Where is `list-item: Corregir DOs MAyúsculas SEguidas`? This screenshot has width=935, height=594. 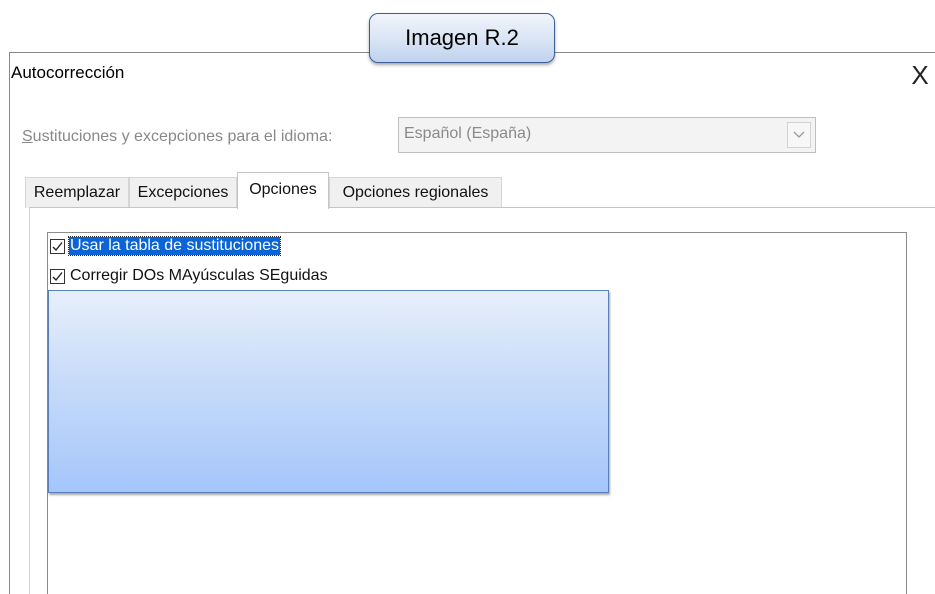 list-item: Corregir DOs MAyúsculas SEguidas is located at coordinates (189, 276).